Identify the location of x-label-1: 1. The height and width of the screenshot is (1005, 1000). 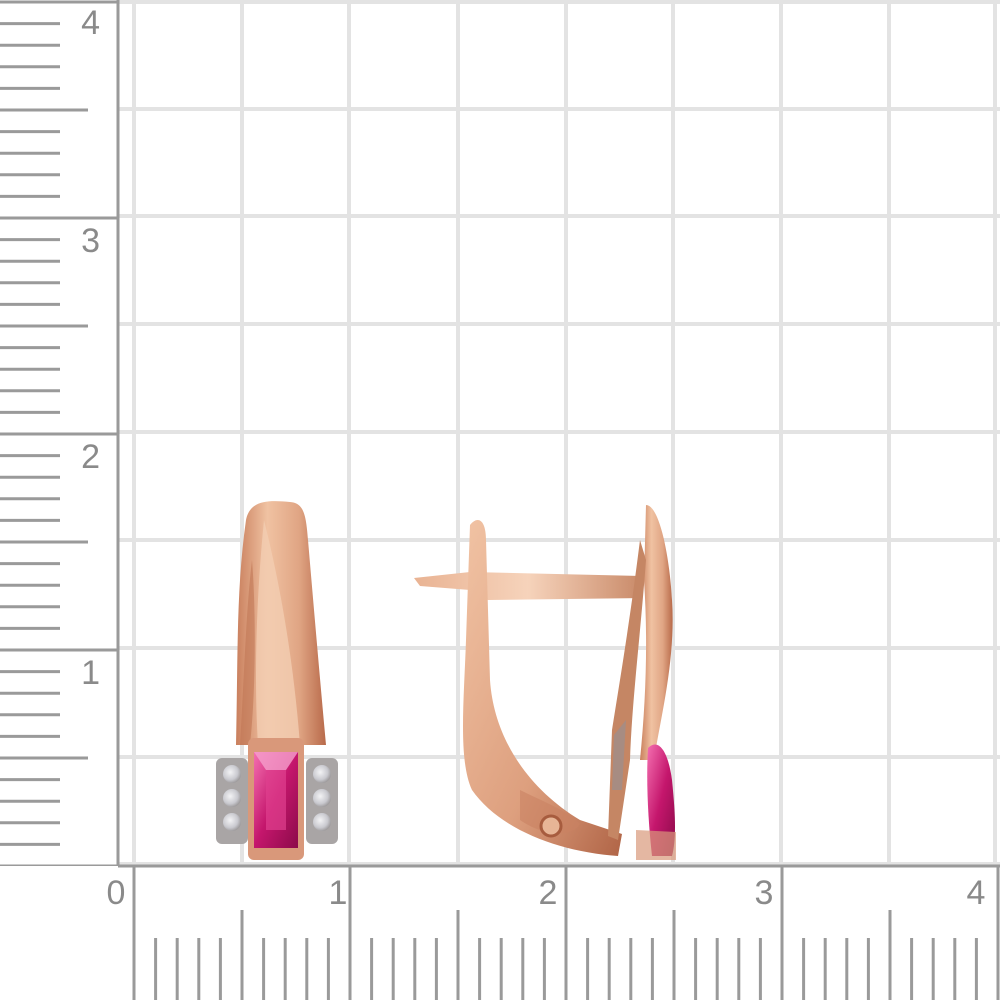
(338, 893).